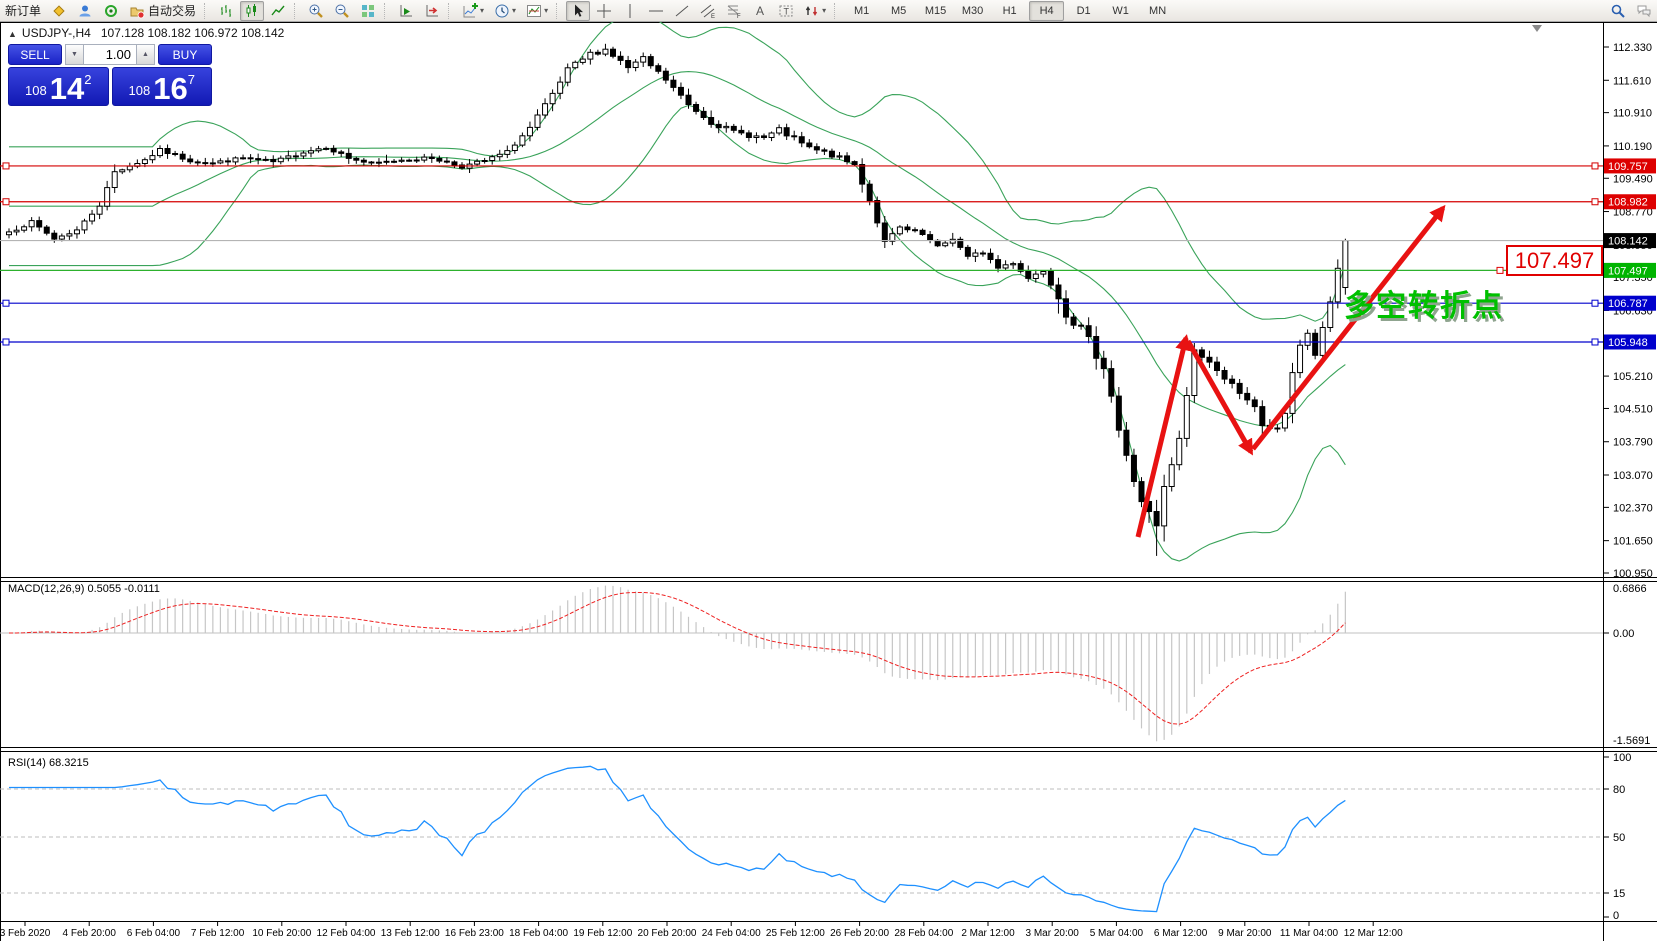  Describe the element at coordinates (1619, 790) in the screenshot. I see `rsi-scale-label: 80` at that location.